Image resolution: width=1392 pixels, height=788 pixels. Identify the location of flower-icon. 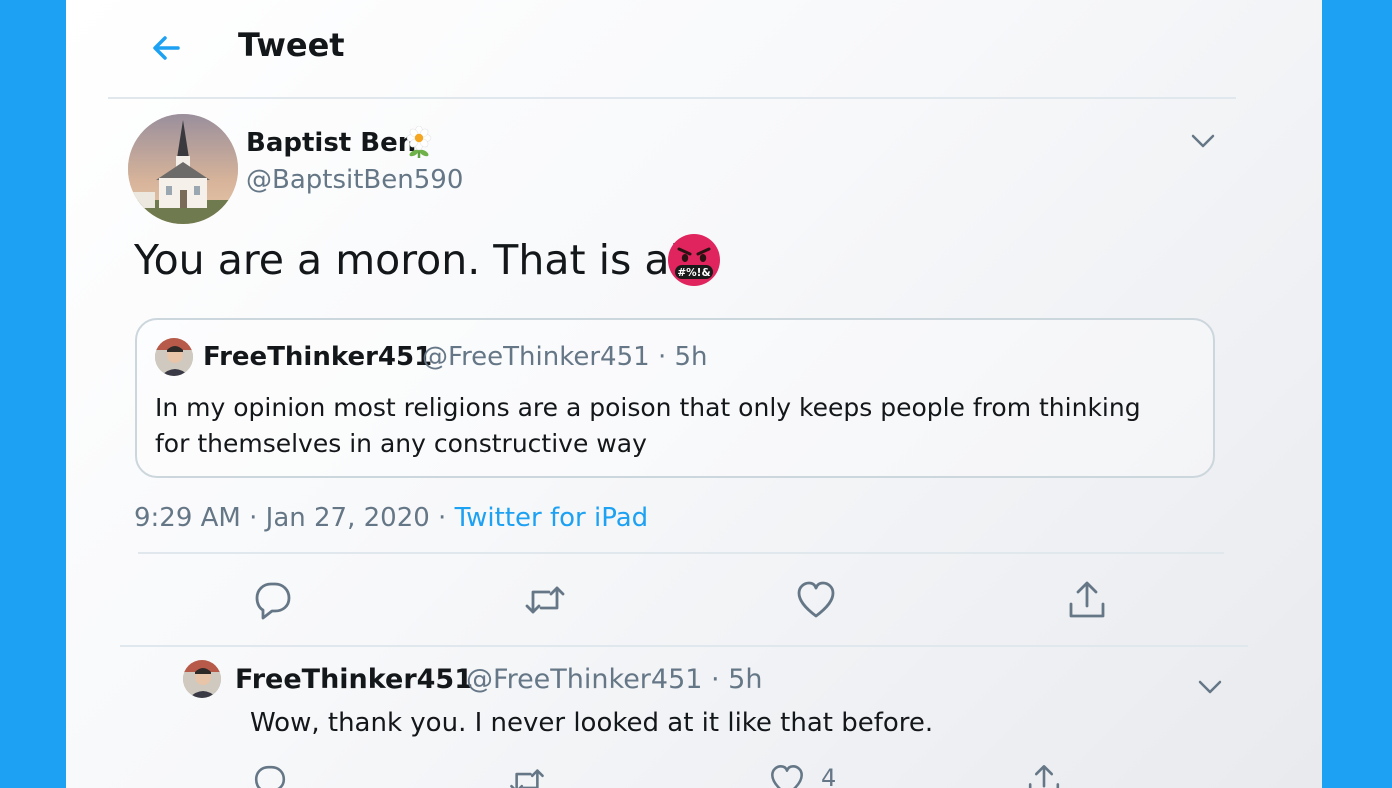
(419, 142).